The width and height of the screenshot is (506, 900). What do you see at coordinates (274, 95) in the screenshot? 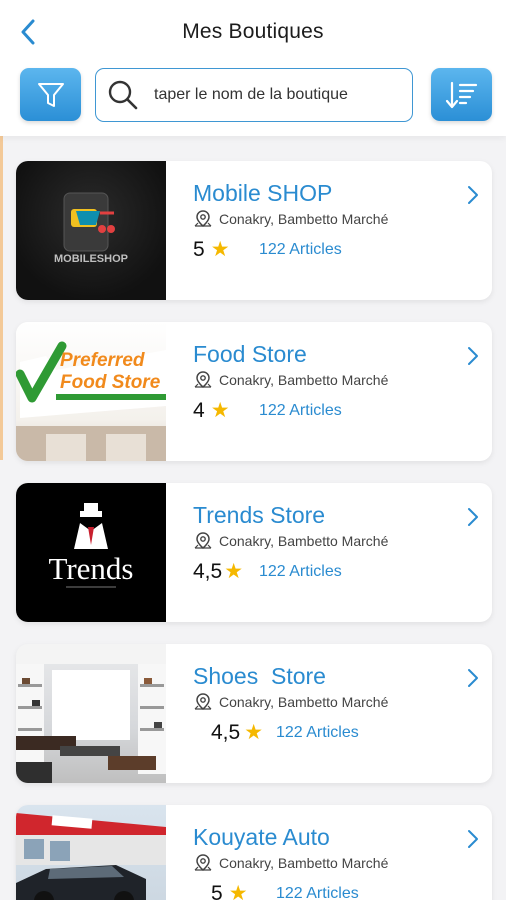
I see `search-input` at bounding box center [274, 95].